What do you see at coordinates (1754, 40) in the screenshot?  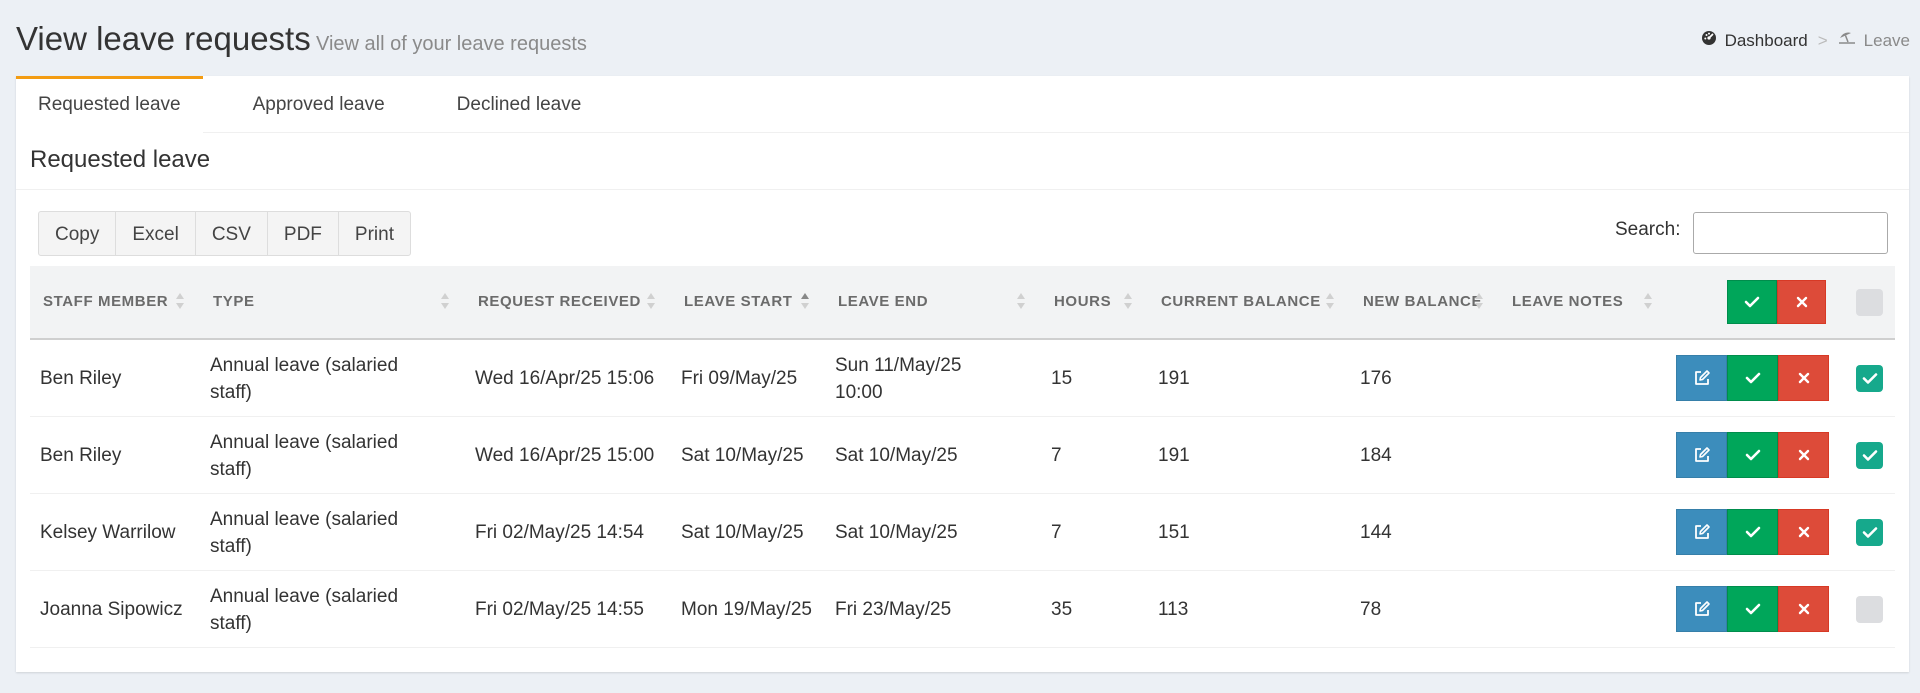 I see `breadcrumb-dashboard: Dashboard` at bounding box center [1754, 40].